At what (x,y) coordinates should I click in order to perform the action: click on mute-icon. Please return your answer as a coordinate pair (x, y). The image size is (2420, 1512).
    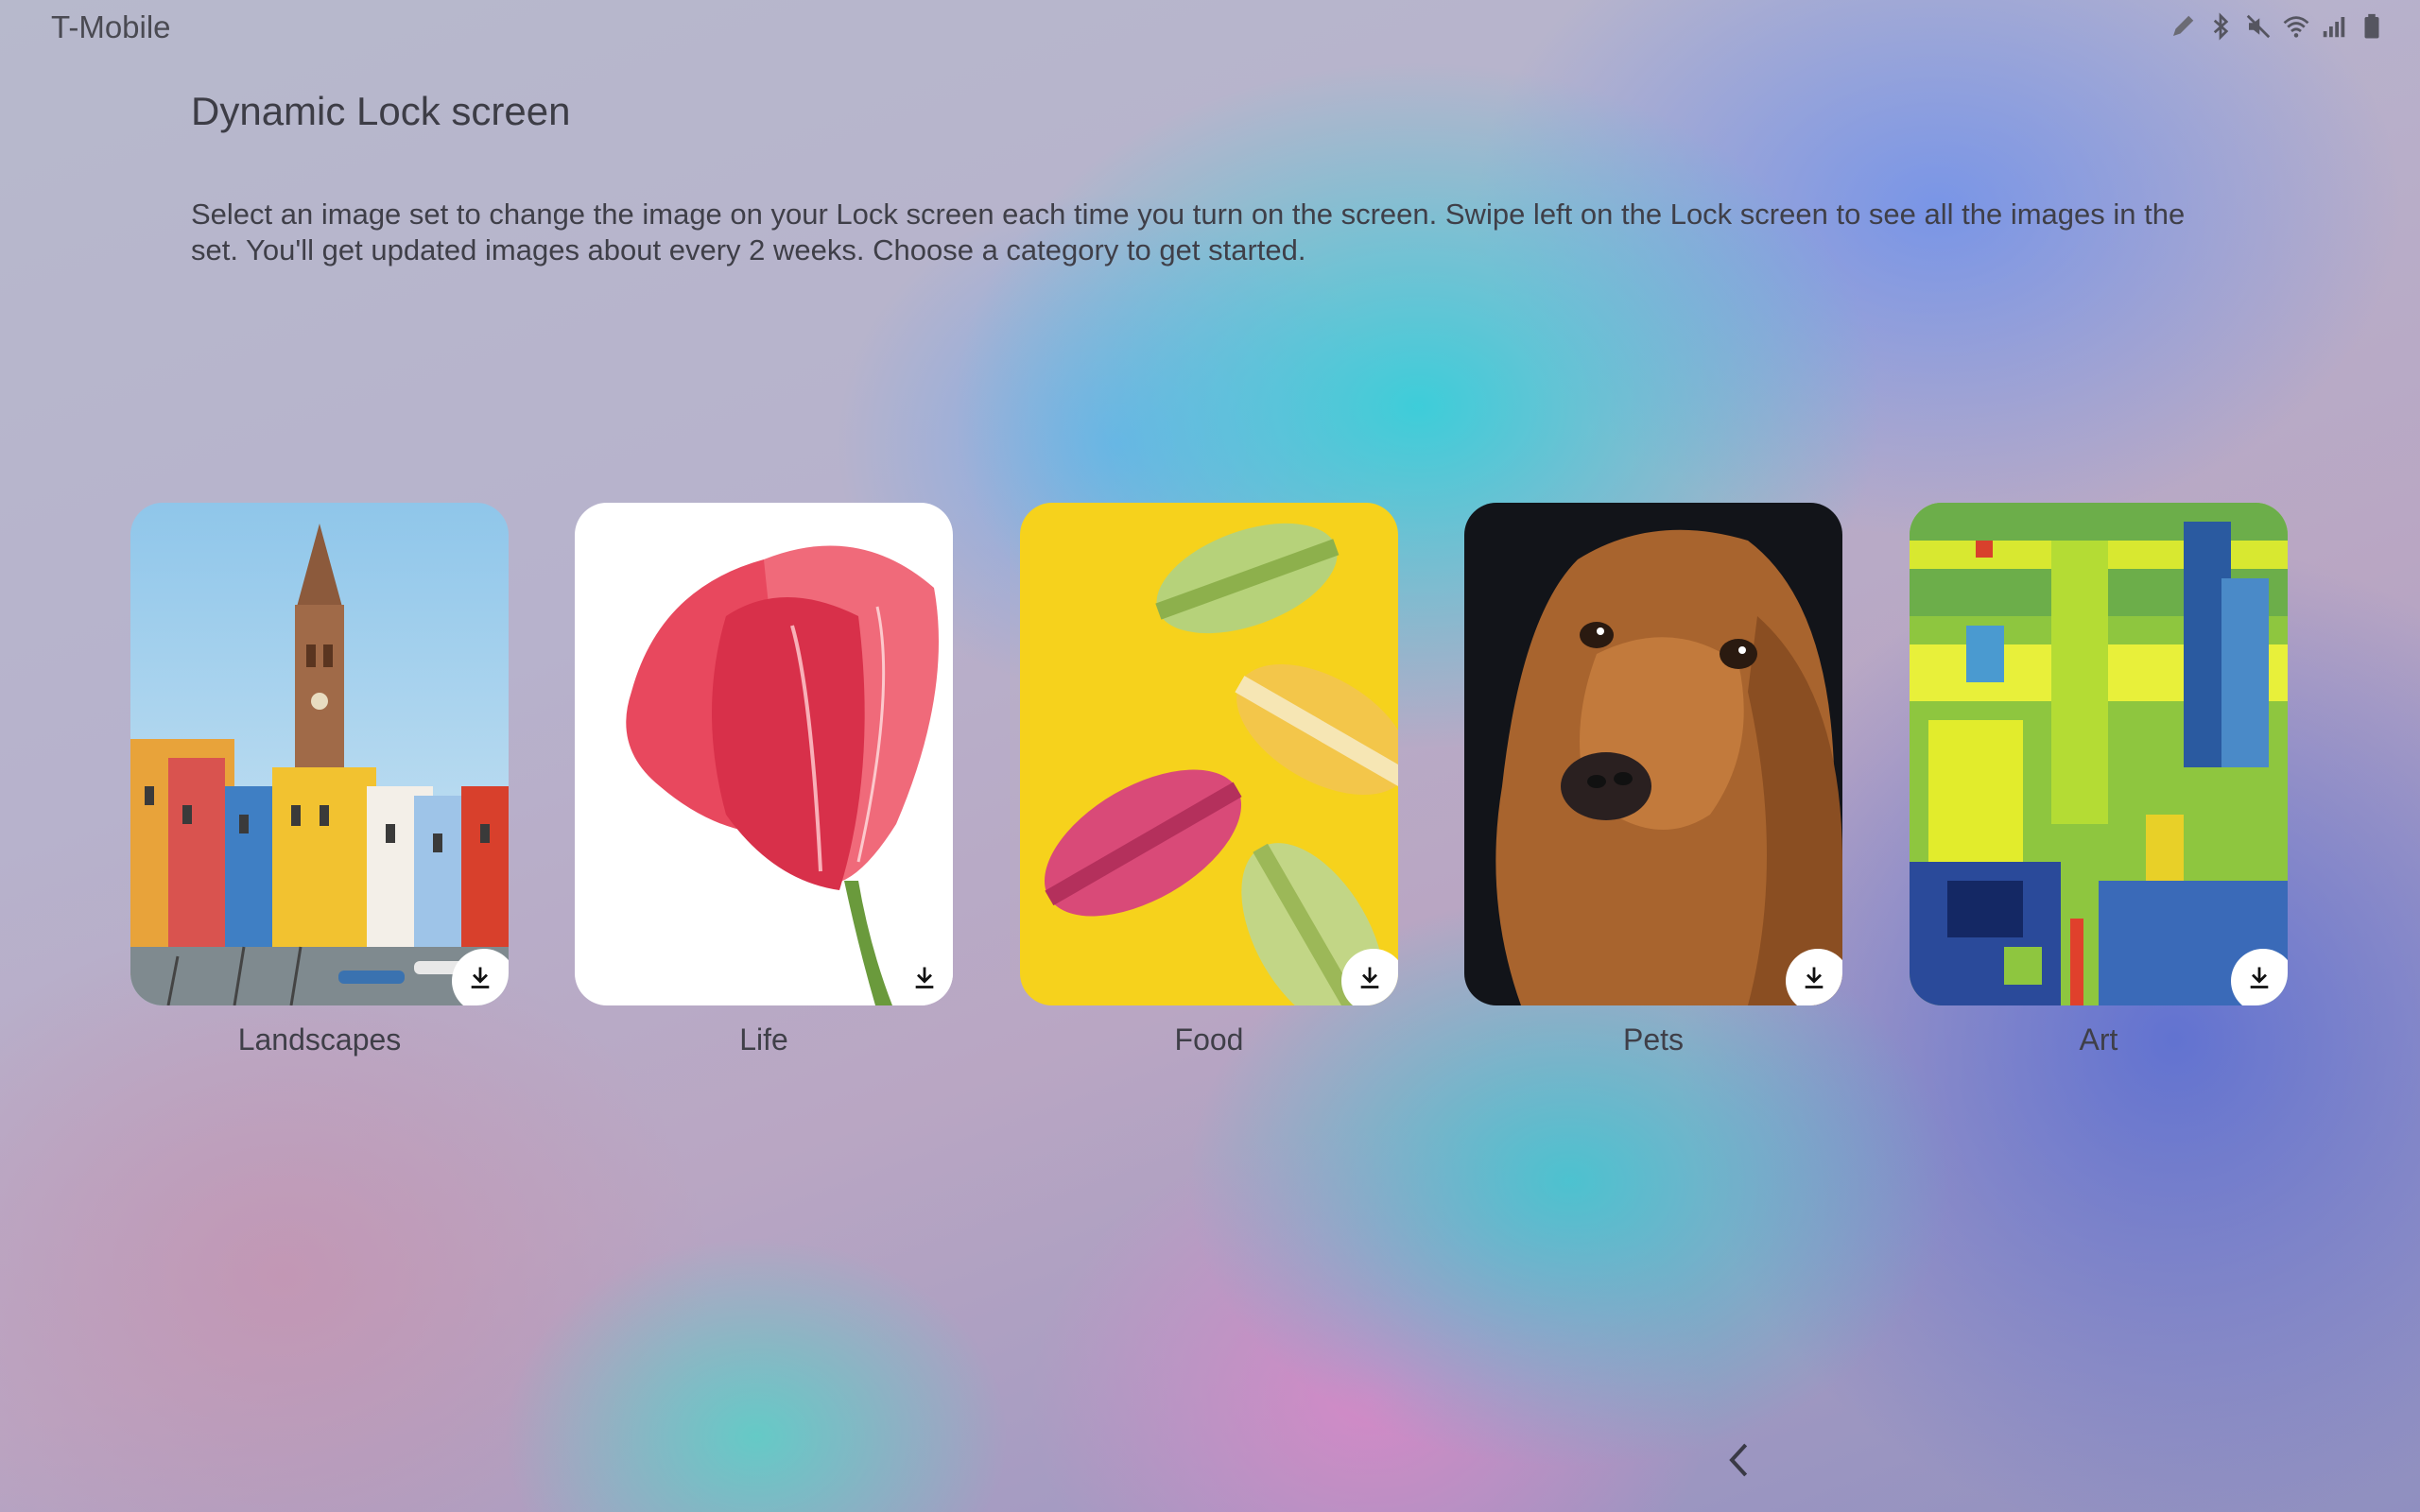
    Looking at the image, I should click on (2259, 26).